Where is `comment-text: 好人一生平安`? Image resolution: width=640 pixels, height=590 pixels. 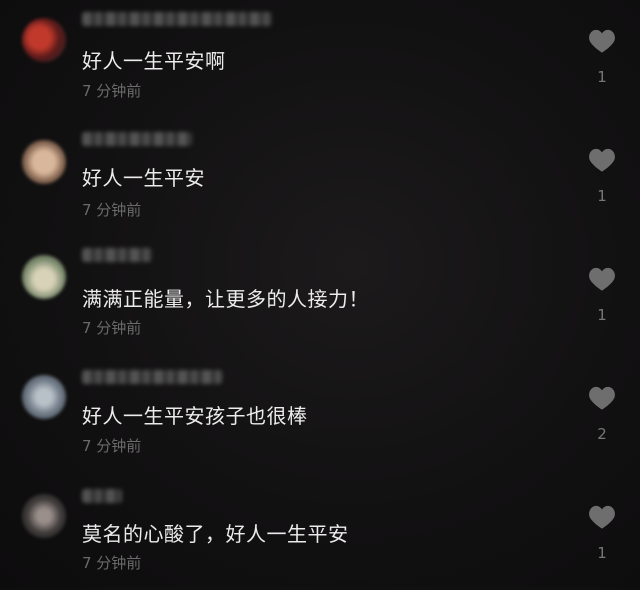
comment-text: 好人一生平安 is located at coordinates (143, 178).